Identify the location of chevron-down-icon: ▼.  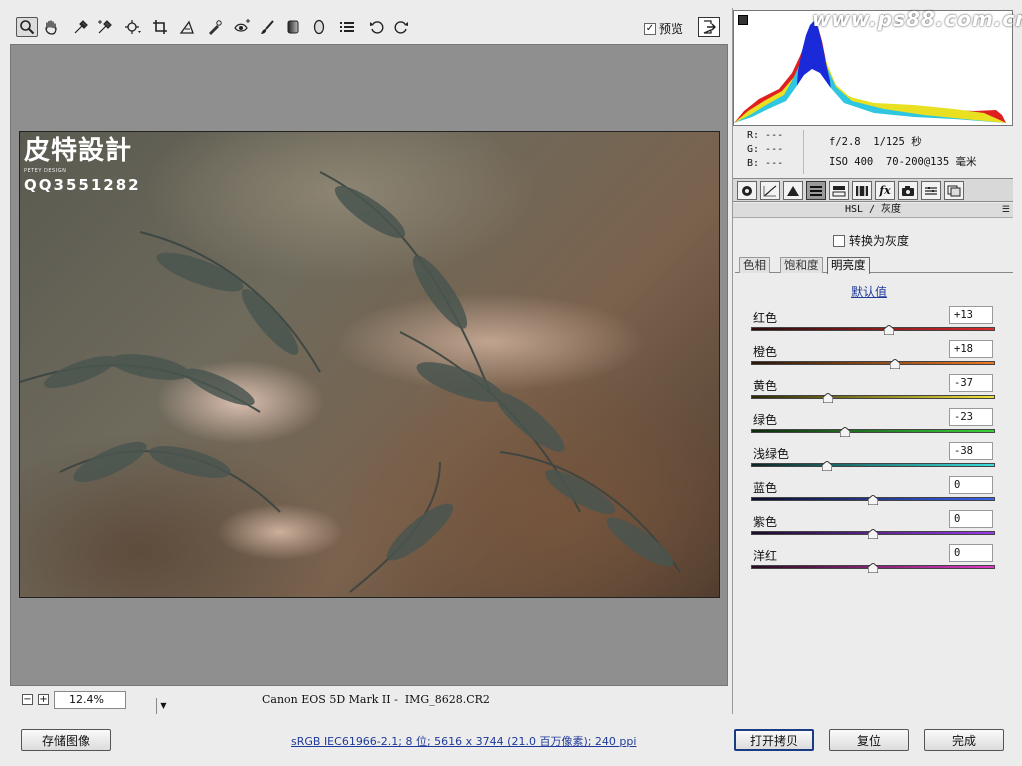
(163, 706).